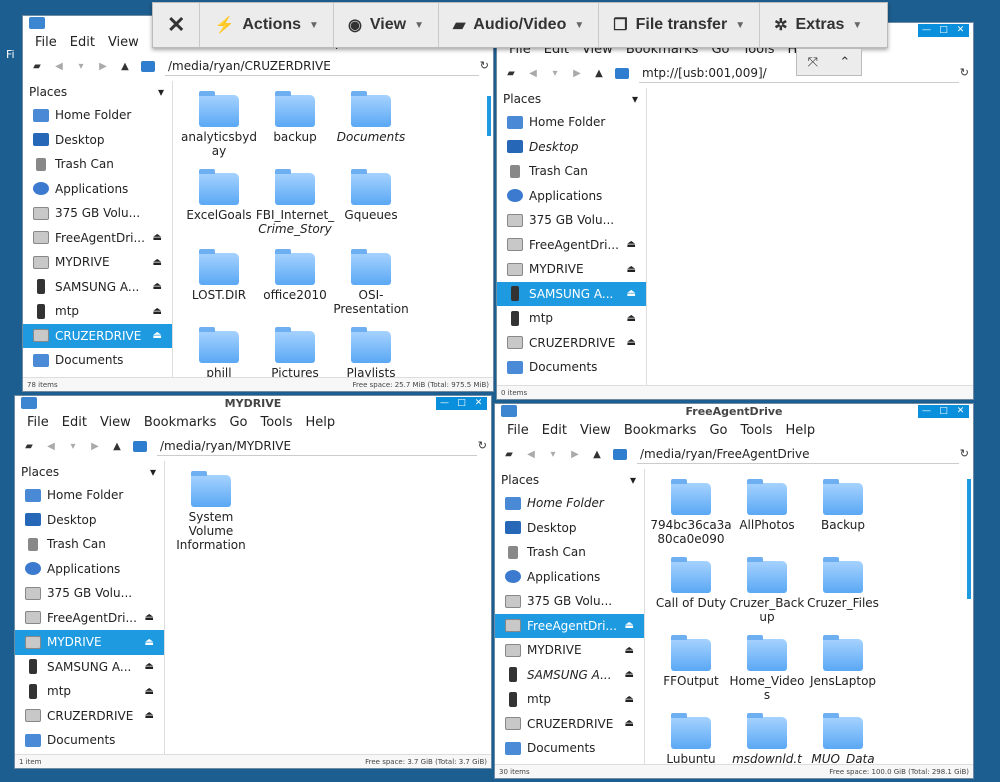  Describe the element at coordinates (371, 282) in the screenshot. I see `folder-item: OSI- Presentation` at that location.